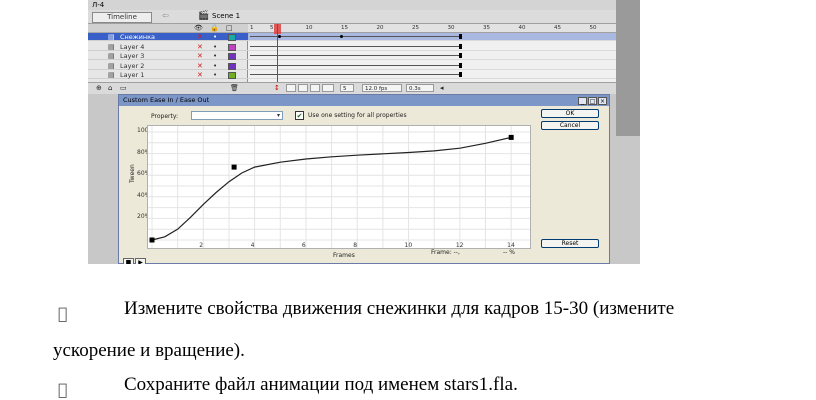 The width and height of the screenshot is (816, 400). What do you see at coordinates (570, 243) in the screenshot?
I see `reset-button: Reset` at bounding box center [570, 243].